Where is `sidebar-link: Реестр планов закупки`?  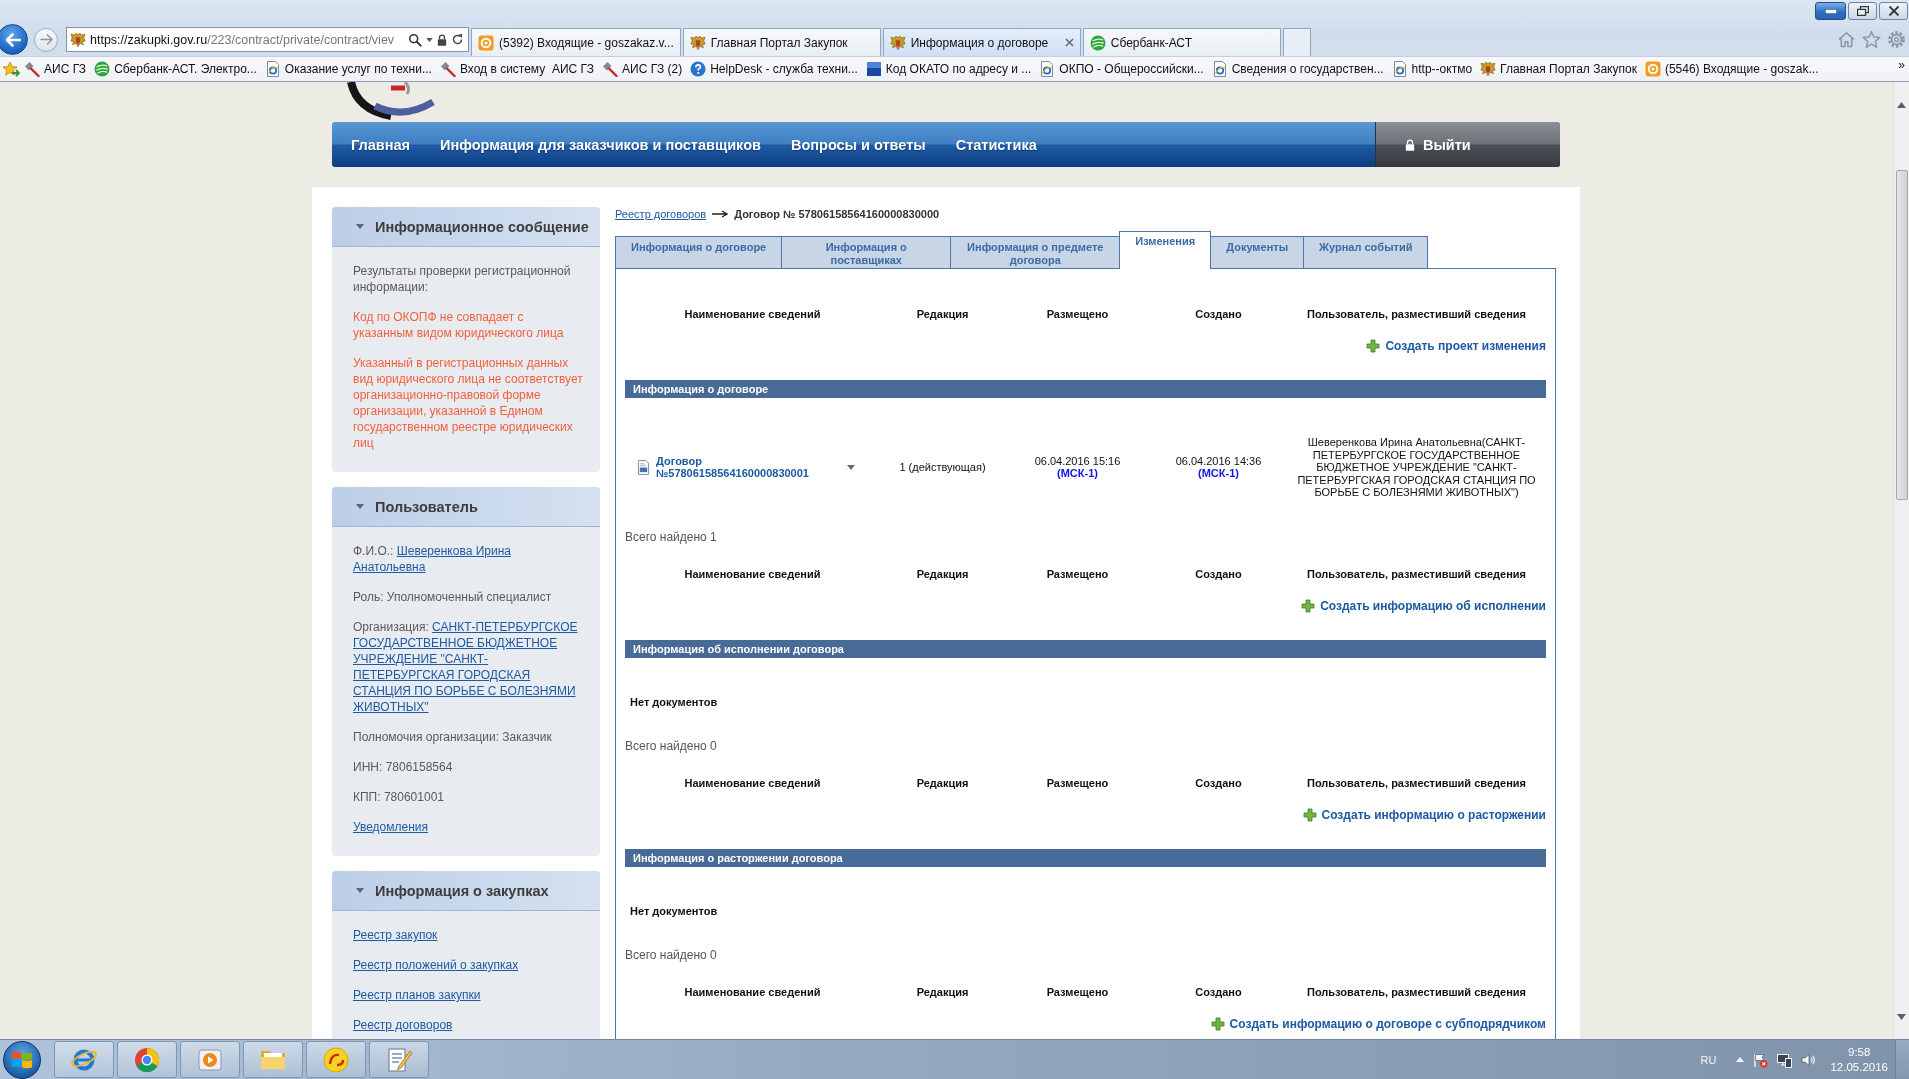
sidebar-link: Реестр планов закупки is located at coordinates (417, 995).